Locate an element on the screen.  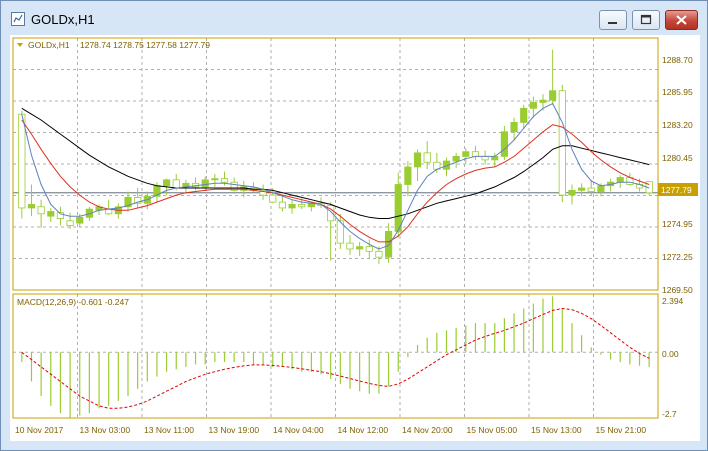
time-tick-label: 15 Nov 21:00 is located at coordinates (621, 430).